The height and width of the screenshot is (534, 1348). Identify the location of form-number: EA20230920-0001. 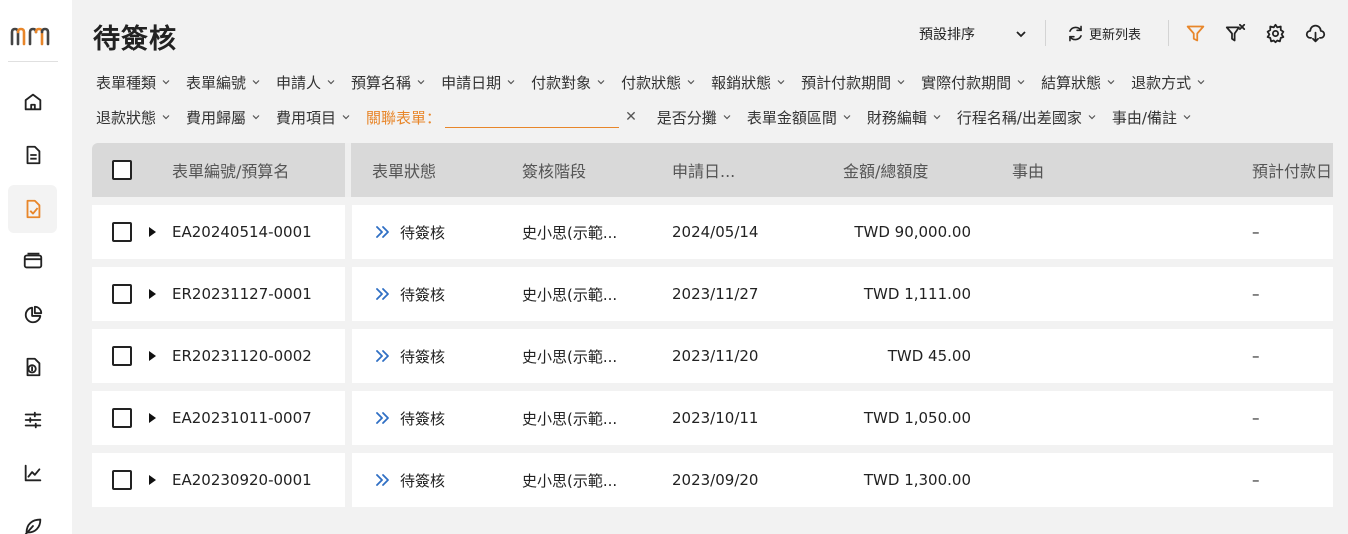
(242, 480).